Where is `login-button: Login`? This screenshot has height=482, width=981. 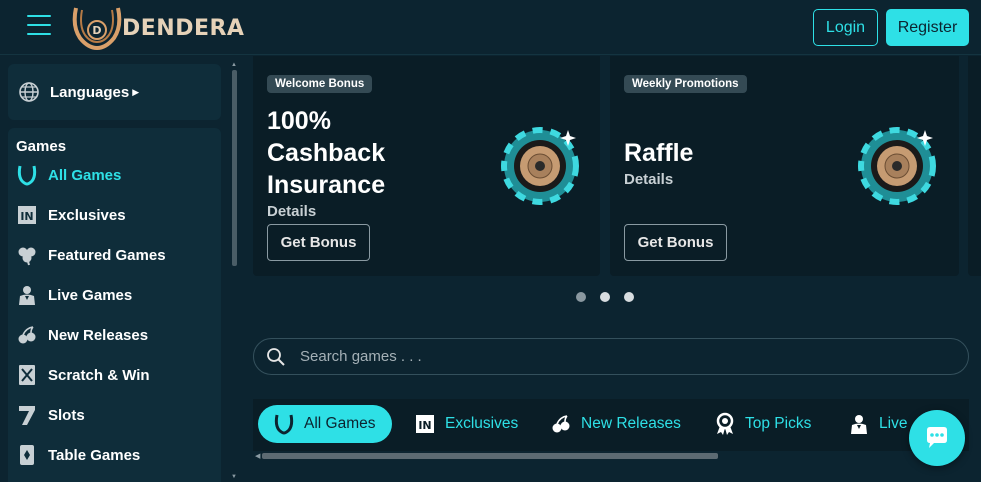 login-button: Login is located at coordinates (845, 27).